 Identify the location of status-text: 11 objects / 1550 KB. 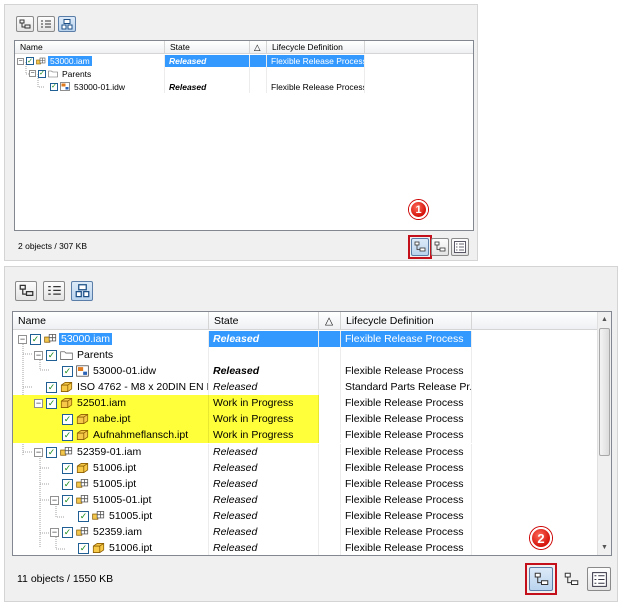
(65, 579).